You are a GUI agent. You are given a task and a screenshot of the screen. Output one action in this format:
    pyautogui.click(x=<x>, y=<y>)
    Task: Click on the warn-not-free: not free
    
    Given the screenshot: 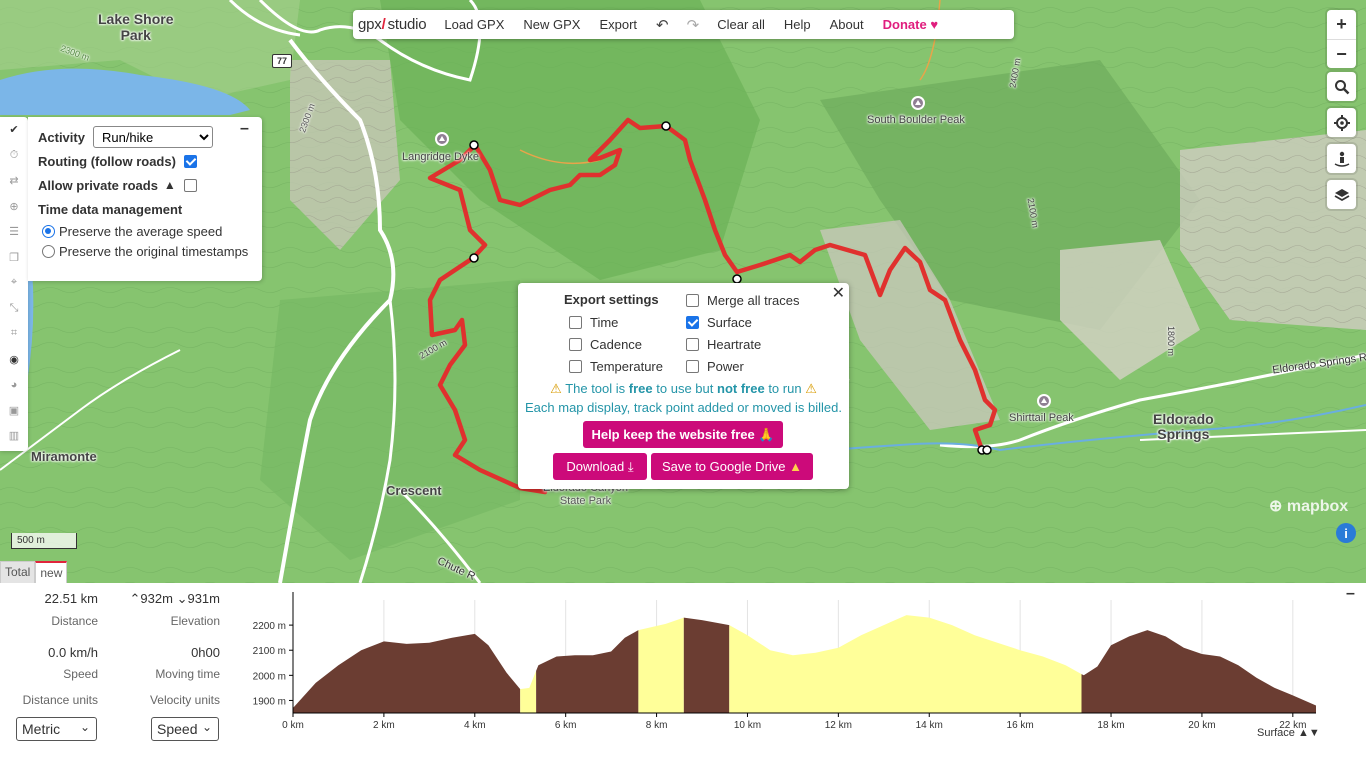 What is the action you would take?
    pyautogui.click(x=741, y=388)
    